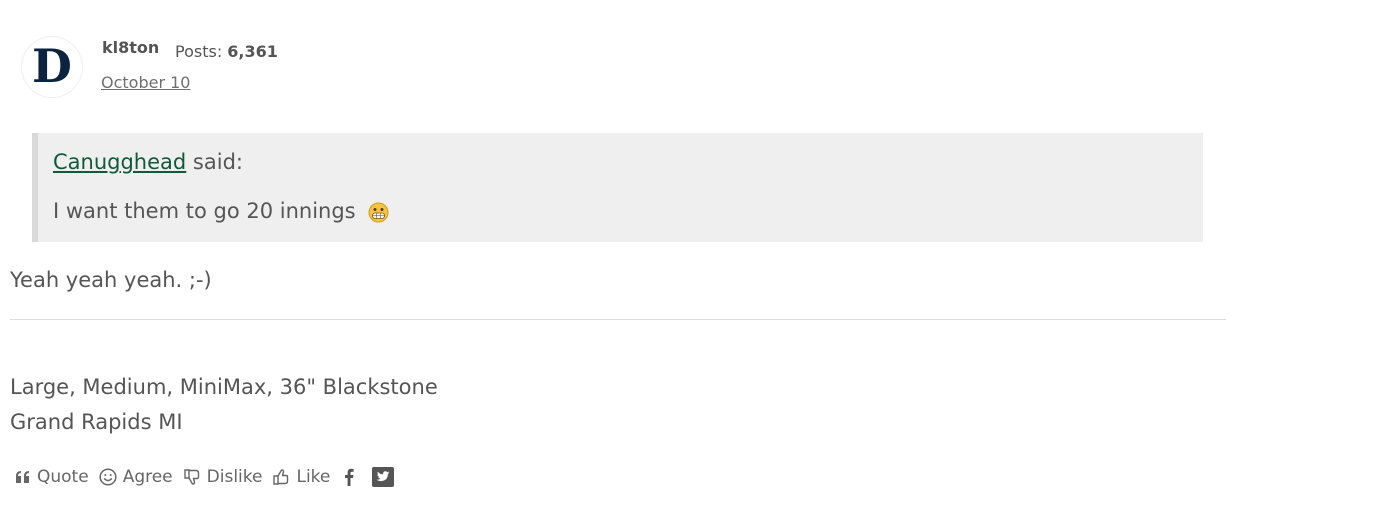  Describe the element at coordinates (204, 211) in the screenshot. I see `quote-body: I want them to go 20 innings` at that location.